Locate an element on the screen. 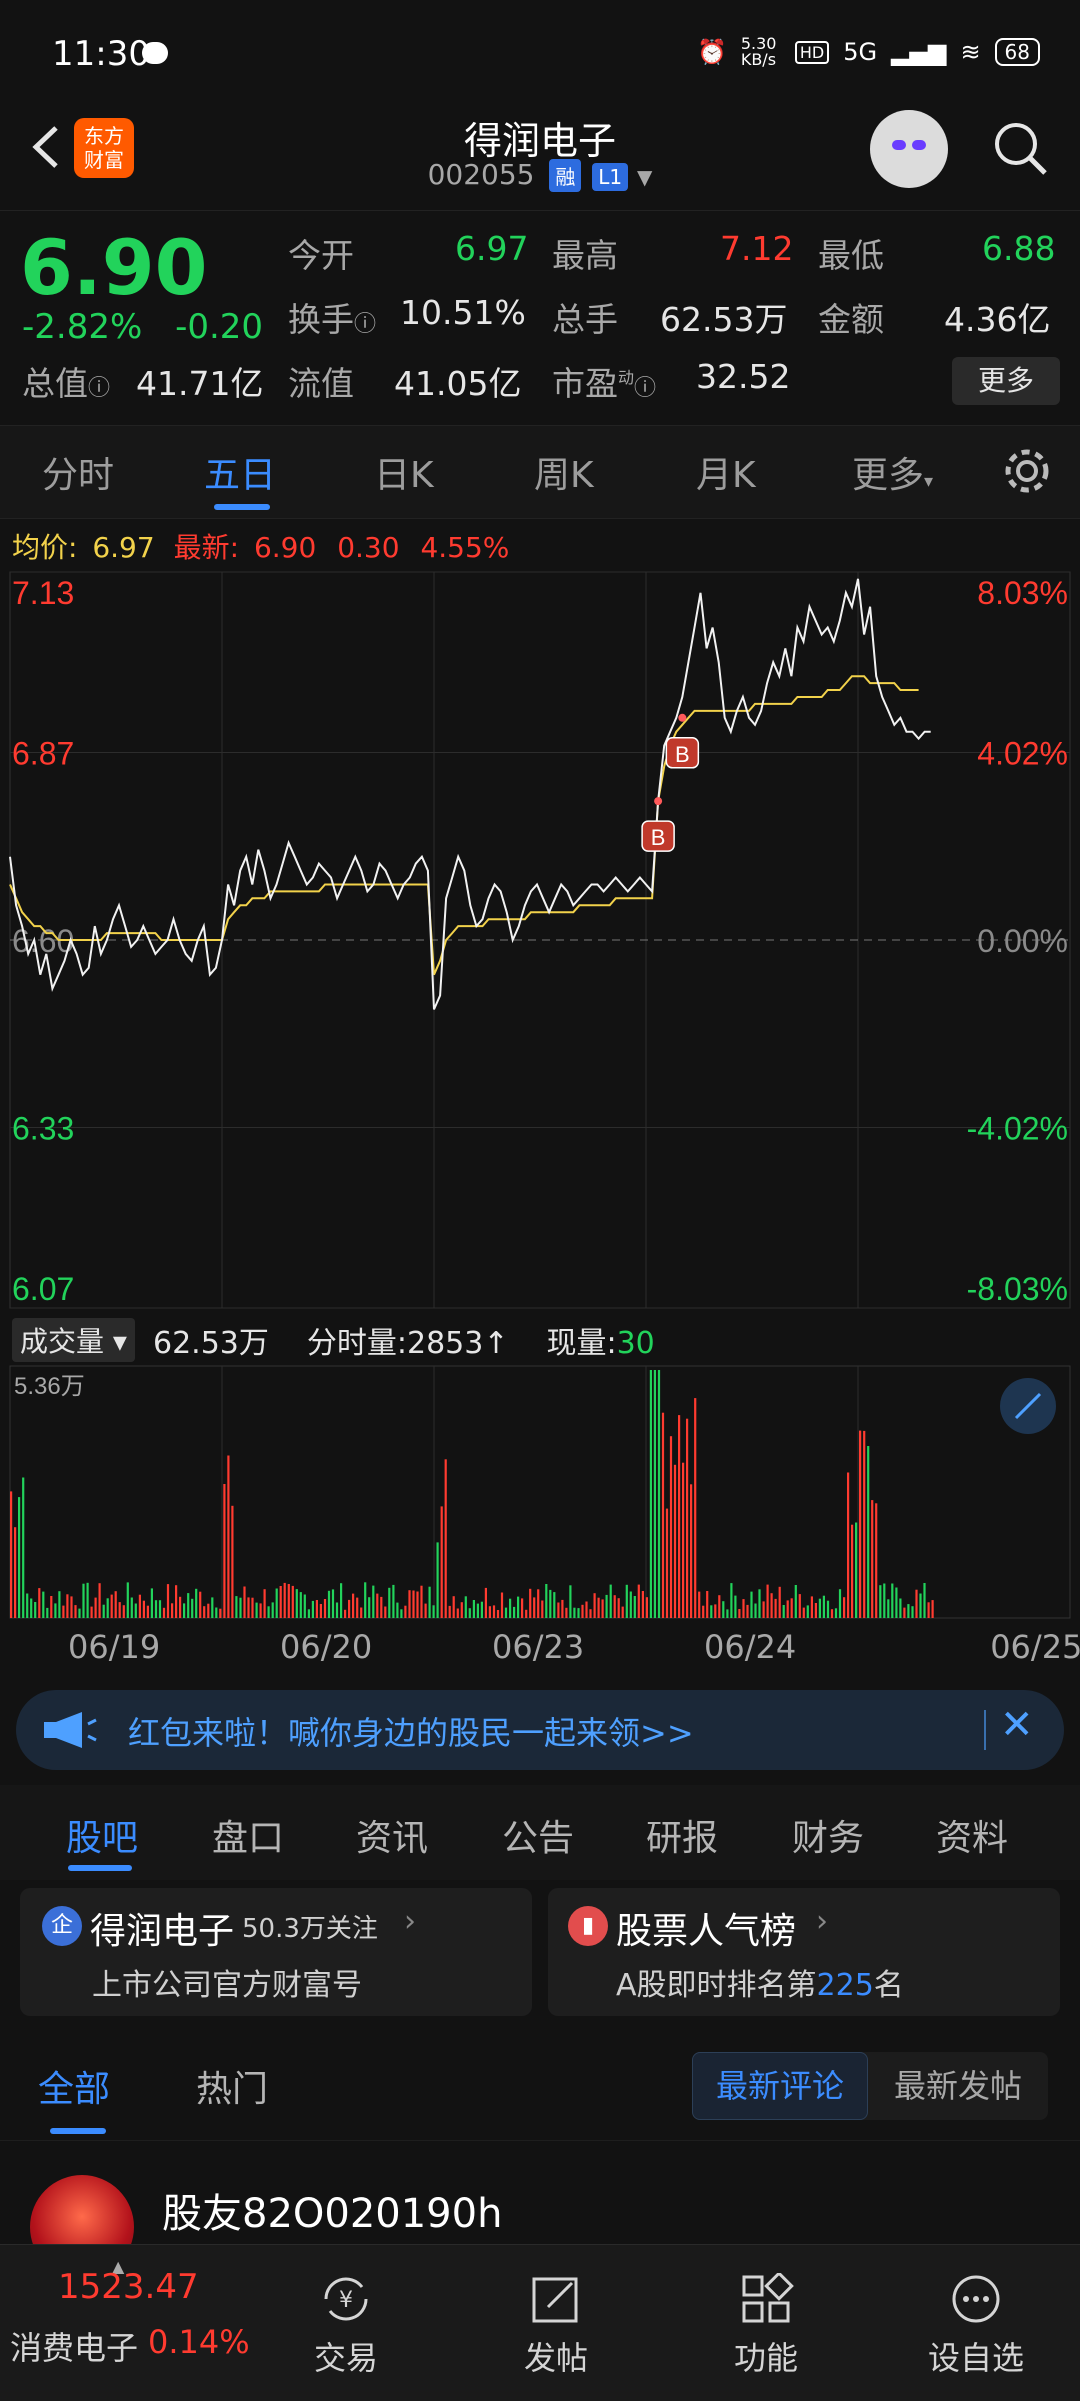 The image size is (1080, 2401). tab-profile: 资料 is located at coordinates (972, 1835).